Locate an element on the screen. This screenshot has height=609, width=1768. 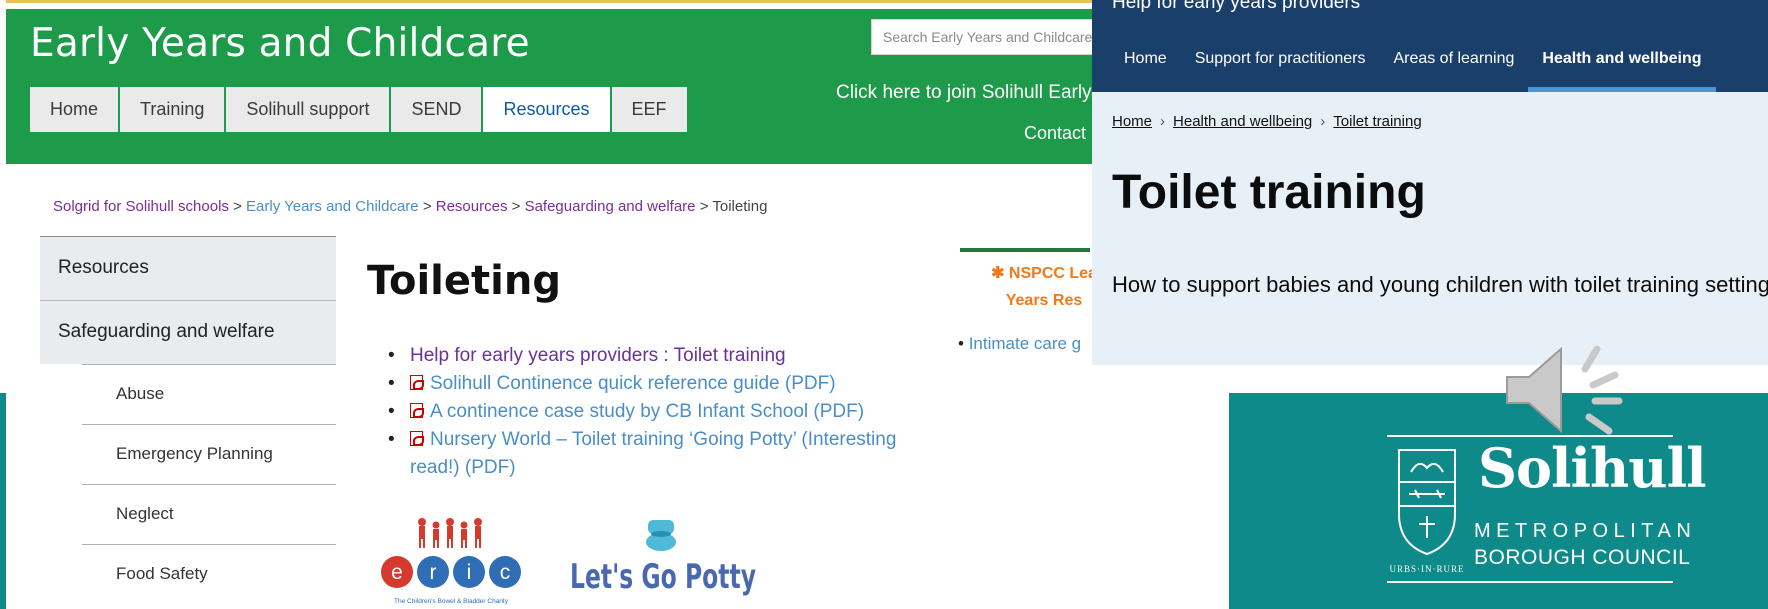
breadcrumb-link-resources: Resources is located at coordinates (472, 206).